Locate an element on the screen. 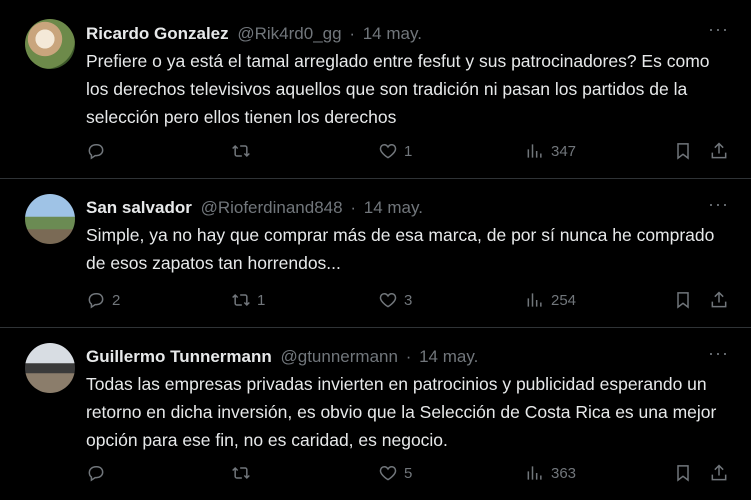  like-button: 5 is located at coordinates (395, 473).